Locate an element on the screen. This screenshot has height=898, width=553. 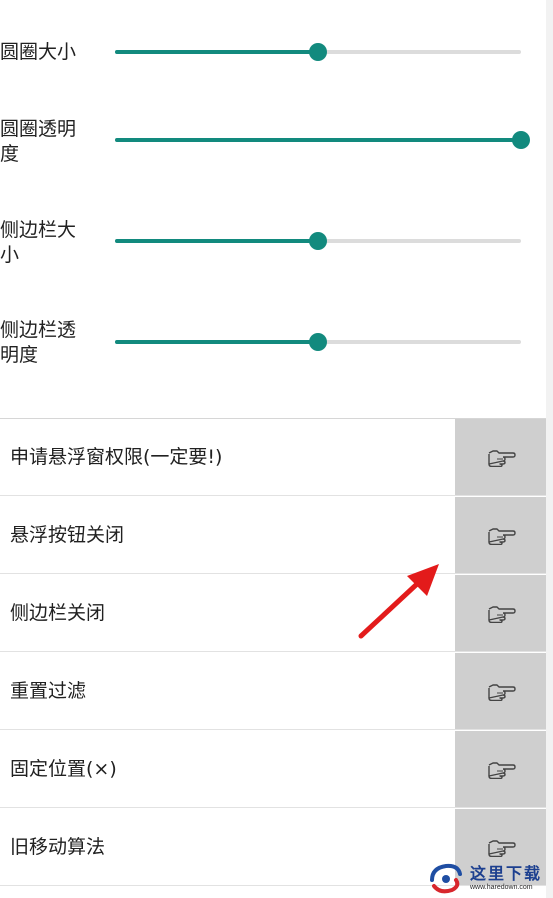
action-row-sidebar-close: 侧边栏关闭 is located at coordinates (273, 613).